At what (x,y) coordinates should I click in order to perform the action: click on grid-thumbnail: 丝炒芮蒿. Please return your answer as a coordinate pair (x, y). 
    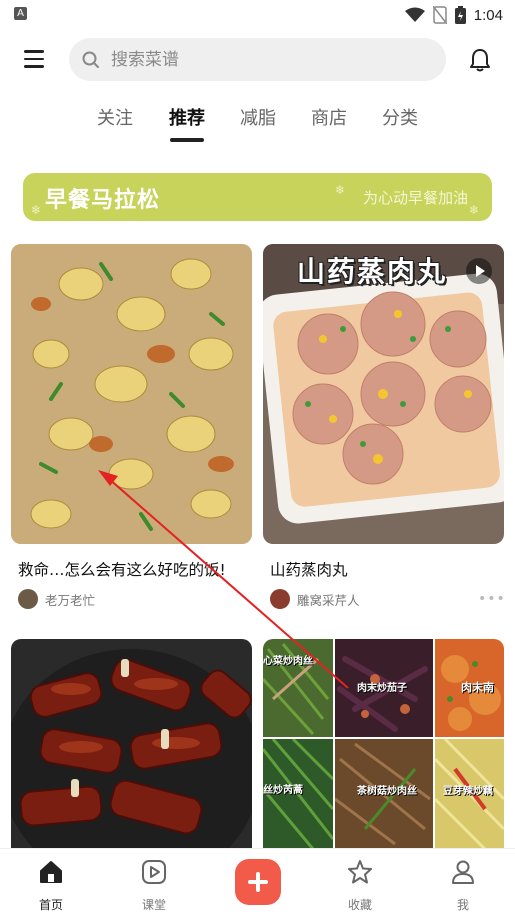
    Looking at the image, I should click on (298, 794).